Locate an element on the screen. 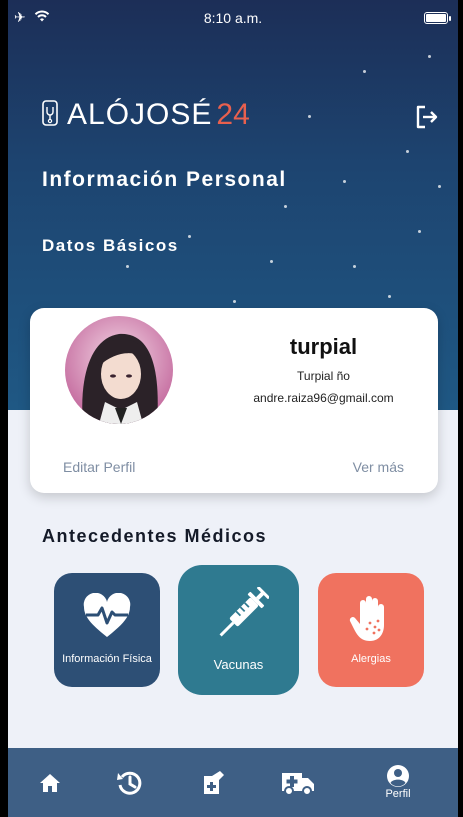 Image resolution: width=463 pixels, height=817 pixels. allergies-tile: Alergias is located at coordinates (371, 630).